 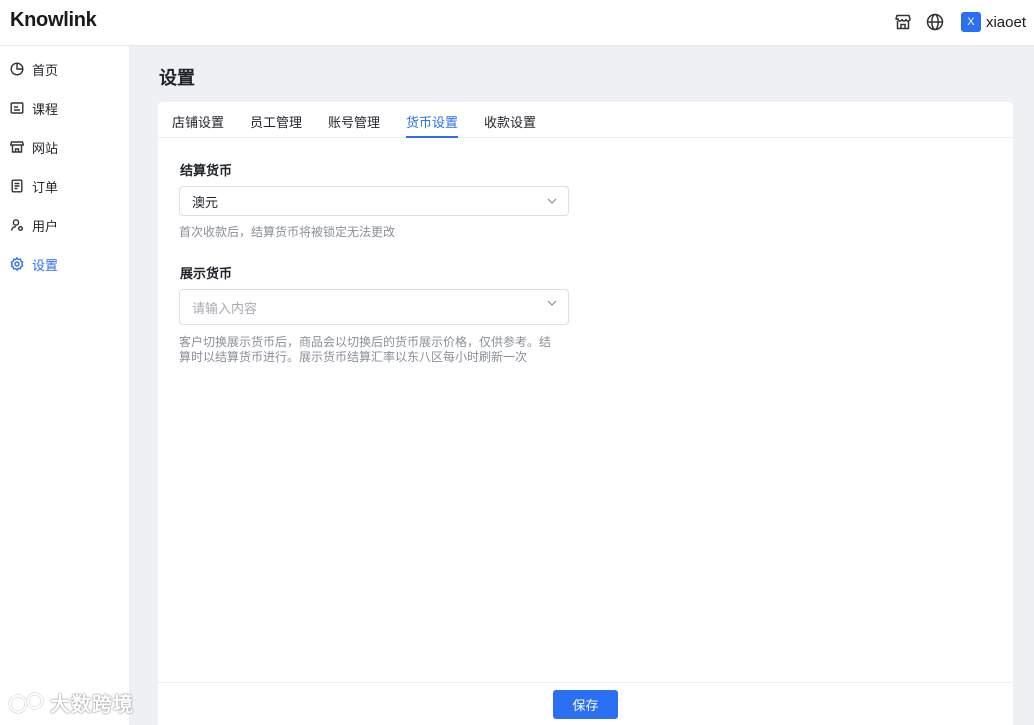 What do you see at coordinates (65, 264) in the screenshot?
I see `sidebar-item-settings: 设置` at bounding box center [65, 264].